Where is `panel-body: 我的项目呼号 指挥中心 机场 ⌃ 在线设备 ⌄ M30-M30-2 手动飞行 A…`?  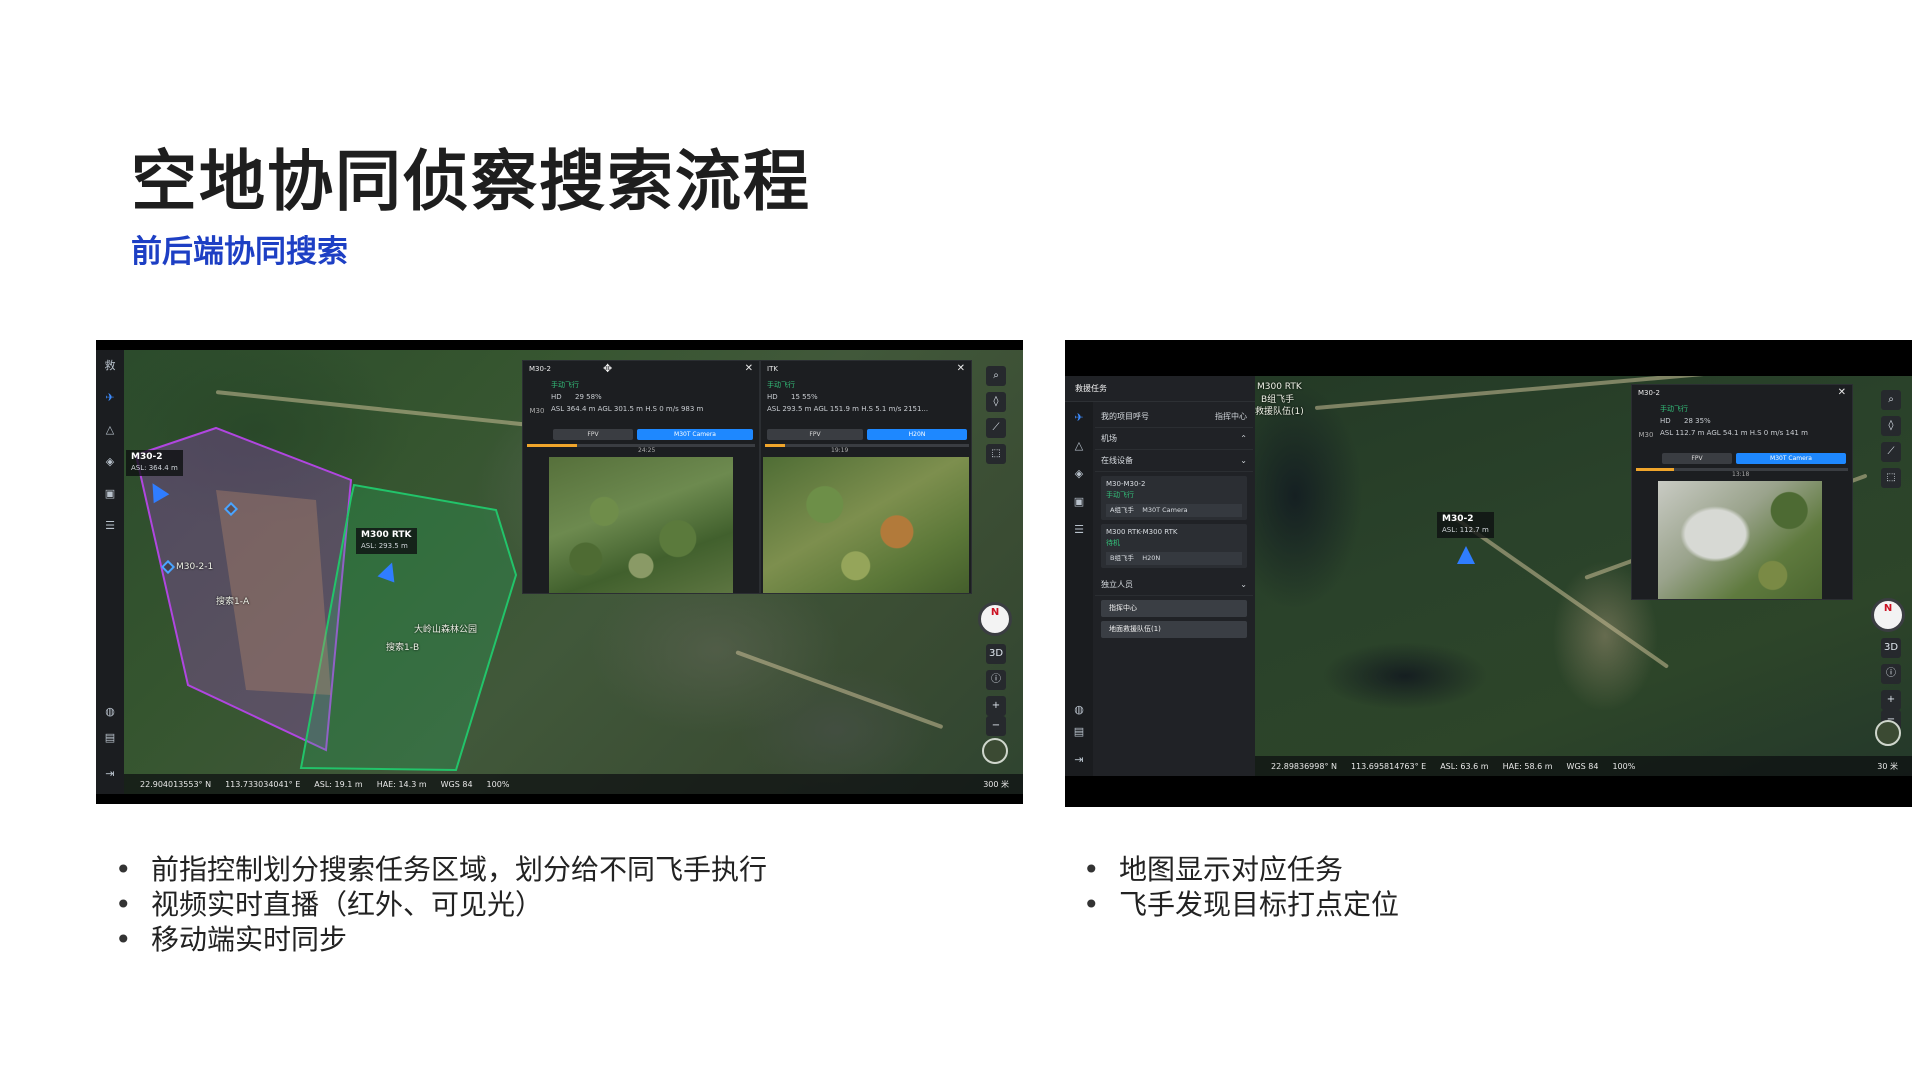 panel-body: 我的项目呼号 指挥中心 机场 ⌃ 在线设备 ⌄ M30-M30-2 手动飞行 A… is located at coordinates (1174, 524).